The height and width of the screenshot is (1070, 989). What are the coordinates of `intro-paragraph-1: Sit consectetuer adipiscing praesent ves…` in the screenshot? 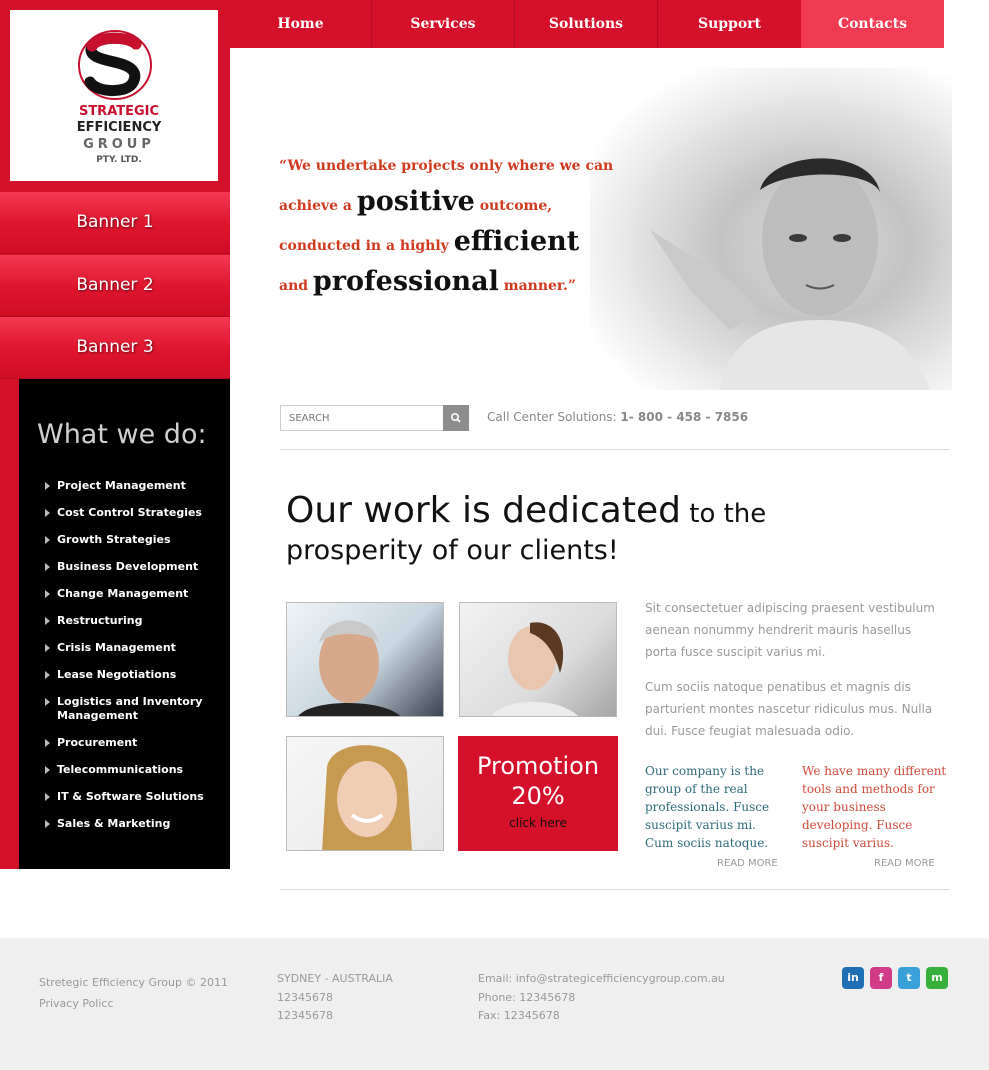 It's located at (790, 630).